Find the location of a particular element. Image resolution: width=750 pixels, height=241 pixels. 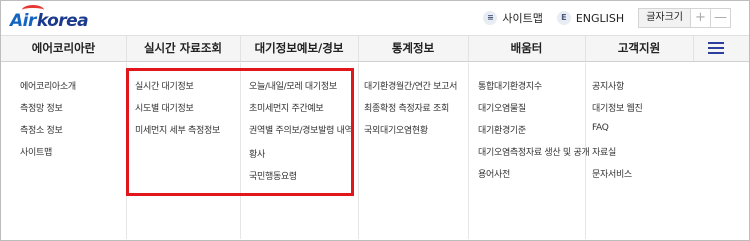

nav-item-forecast: 대기정보예보/경보 is located at coordinates (299, 48).